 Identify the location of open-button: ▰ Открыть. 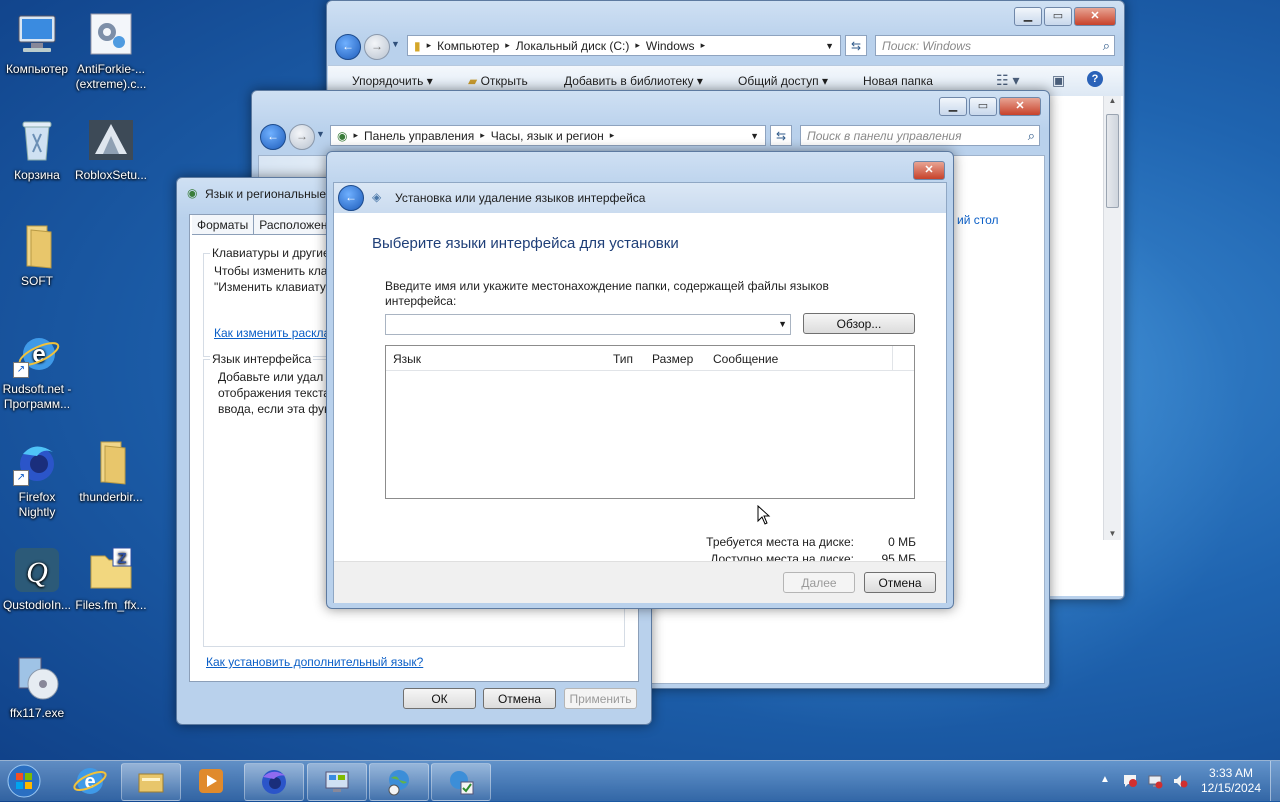
(498, 81).